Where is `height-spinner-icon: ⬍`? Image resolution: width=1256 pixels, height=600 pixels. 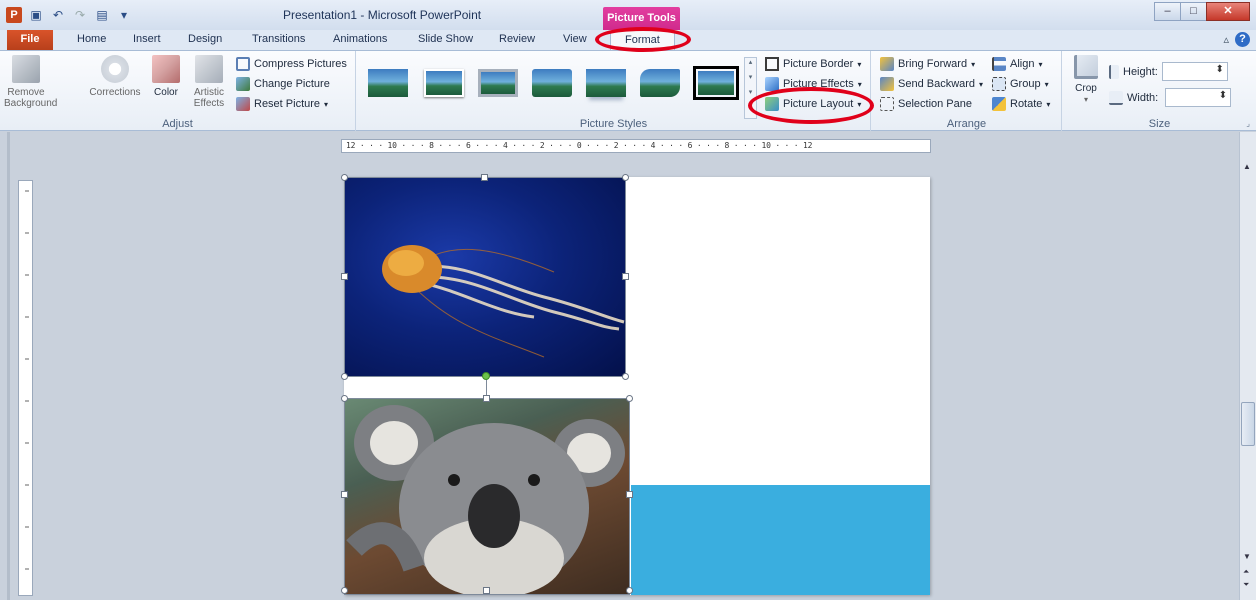 height-spinner-icon: ⬍ is located at coordinates (1219, 69).